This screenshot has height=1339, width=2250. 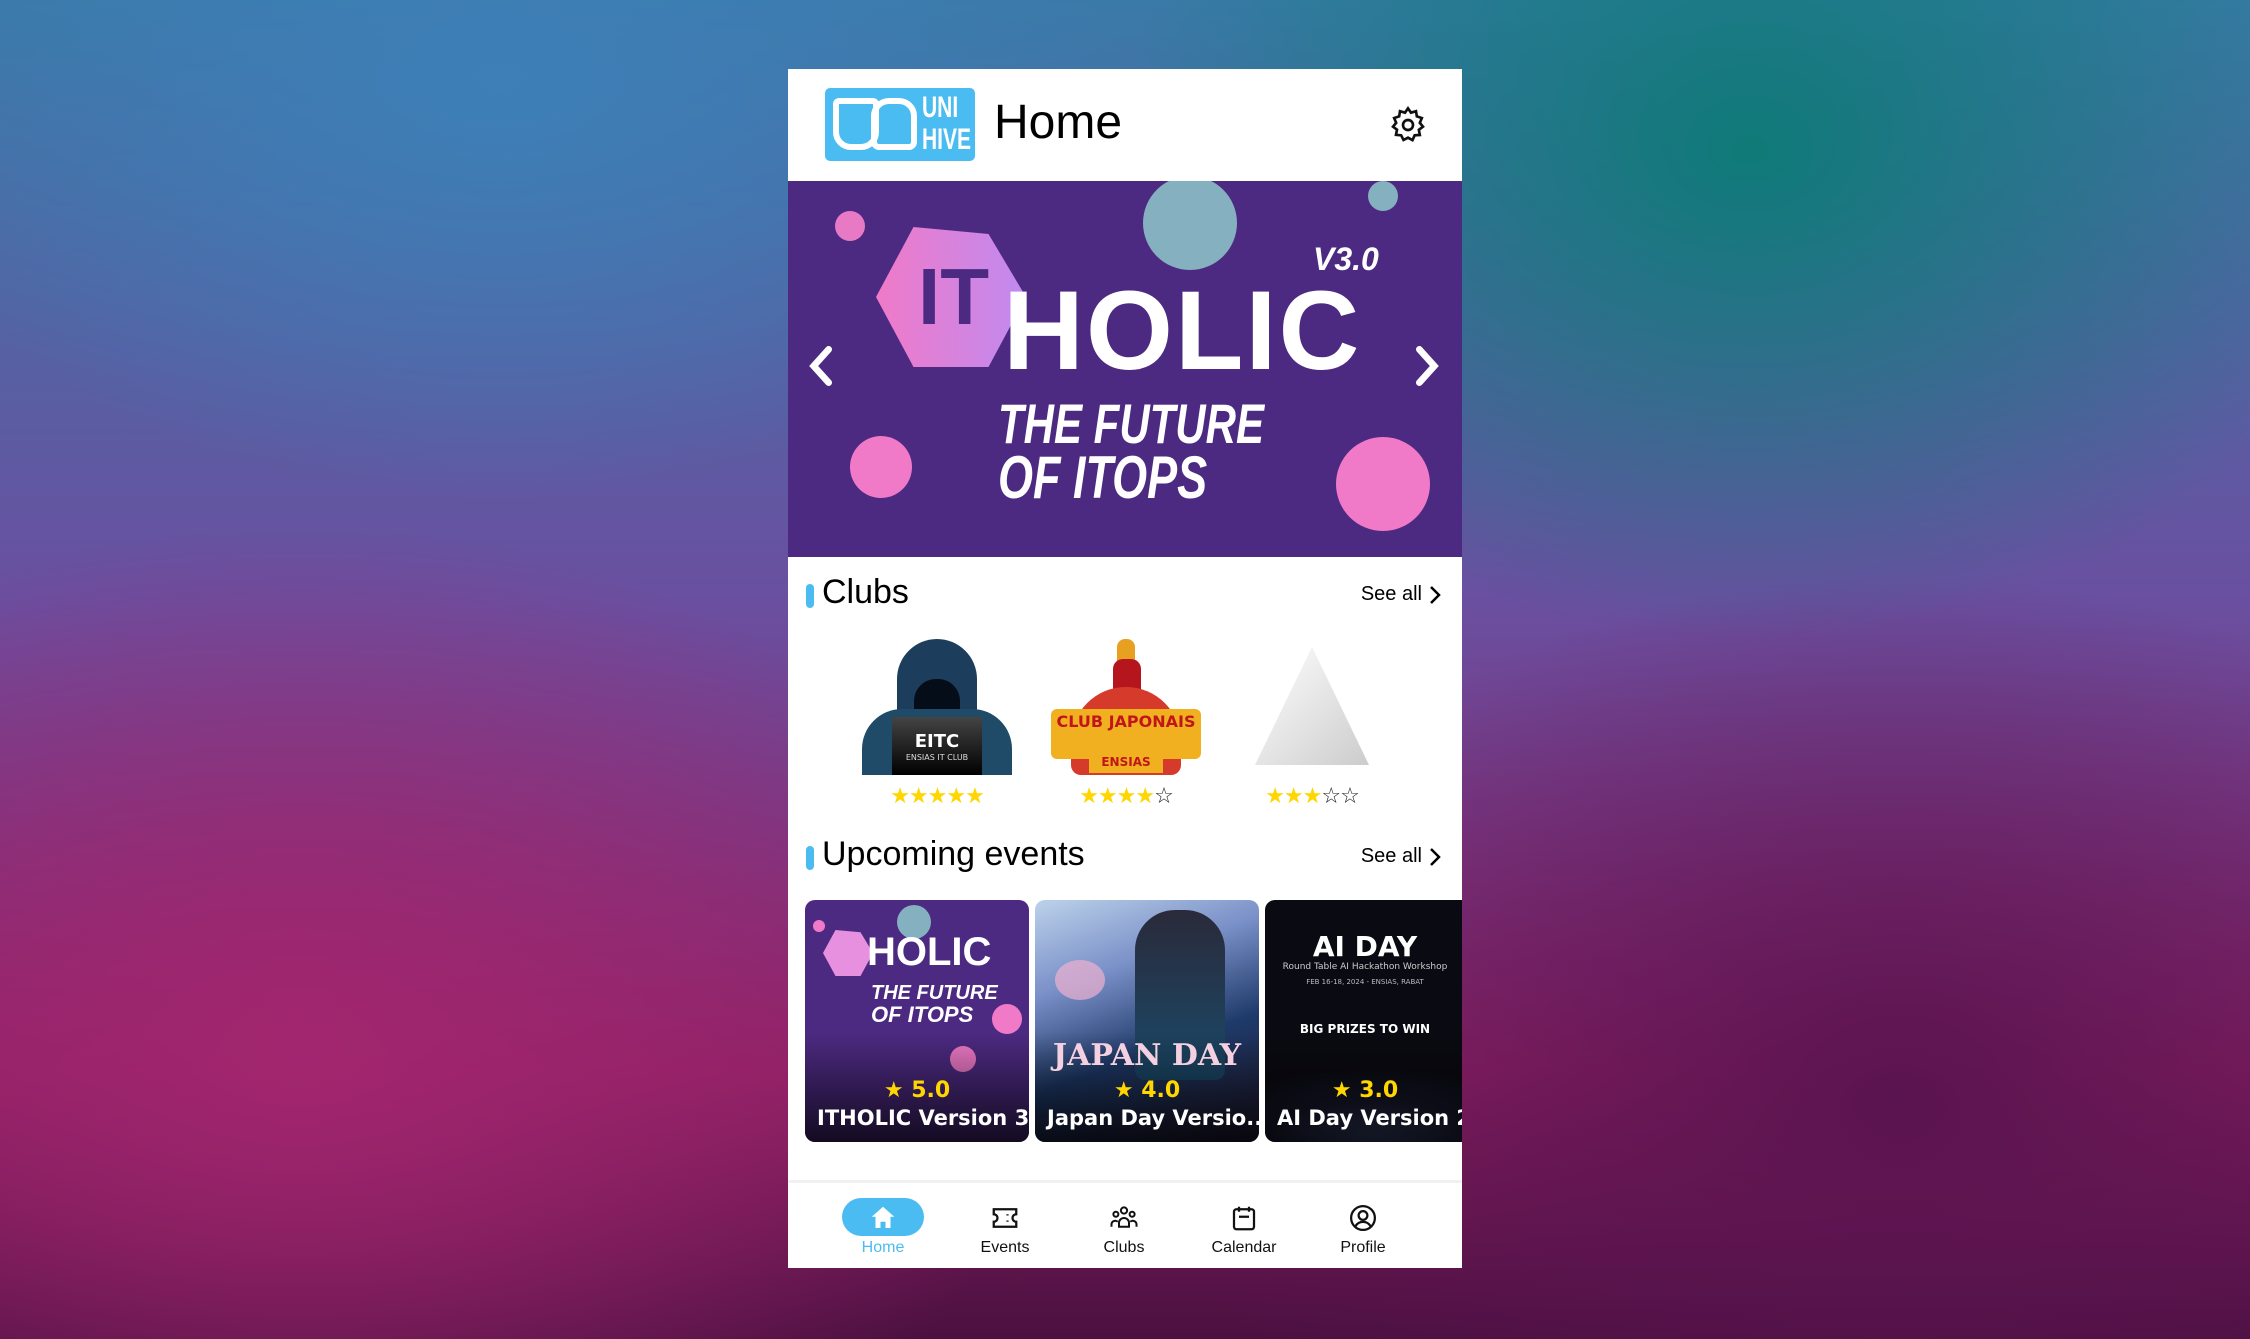 What do you see at coordinates (1182, 330) in the screenshot?
I see `banner-holic-text: HOLIC` at bounding box center [1182, 330].